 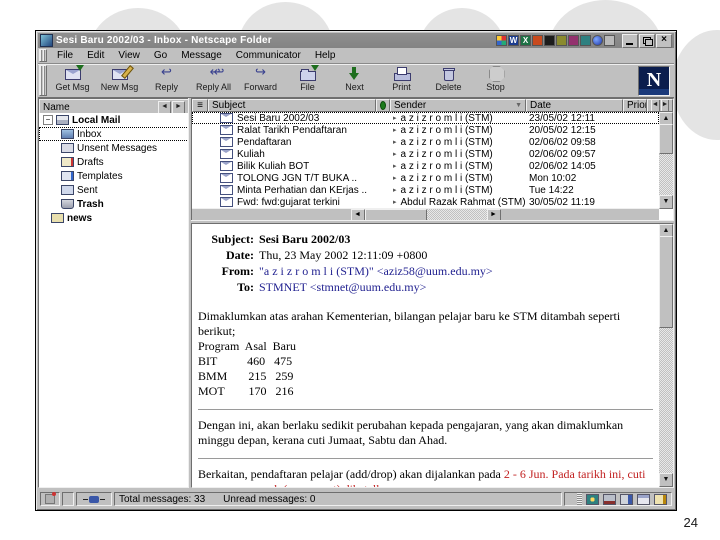 What do you see at coordinates (94, 499) in the screenshot?
I see `online-status` at bounding box center [94, 499].